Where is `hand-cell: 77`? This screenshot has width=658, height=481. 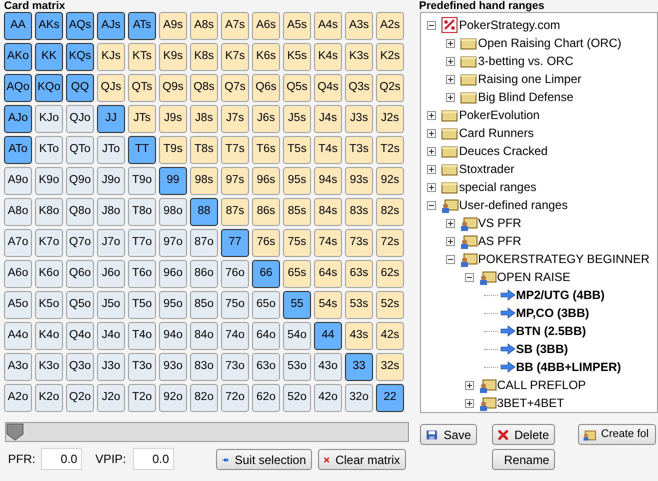
hand-cell: 77 is located at coordinates (235, 243).